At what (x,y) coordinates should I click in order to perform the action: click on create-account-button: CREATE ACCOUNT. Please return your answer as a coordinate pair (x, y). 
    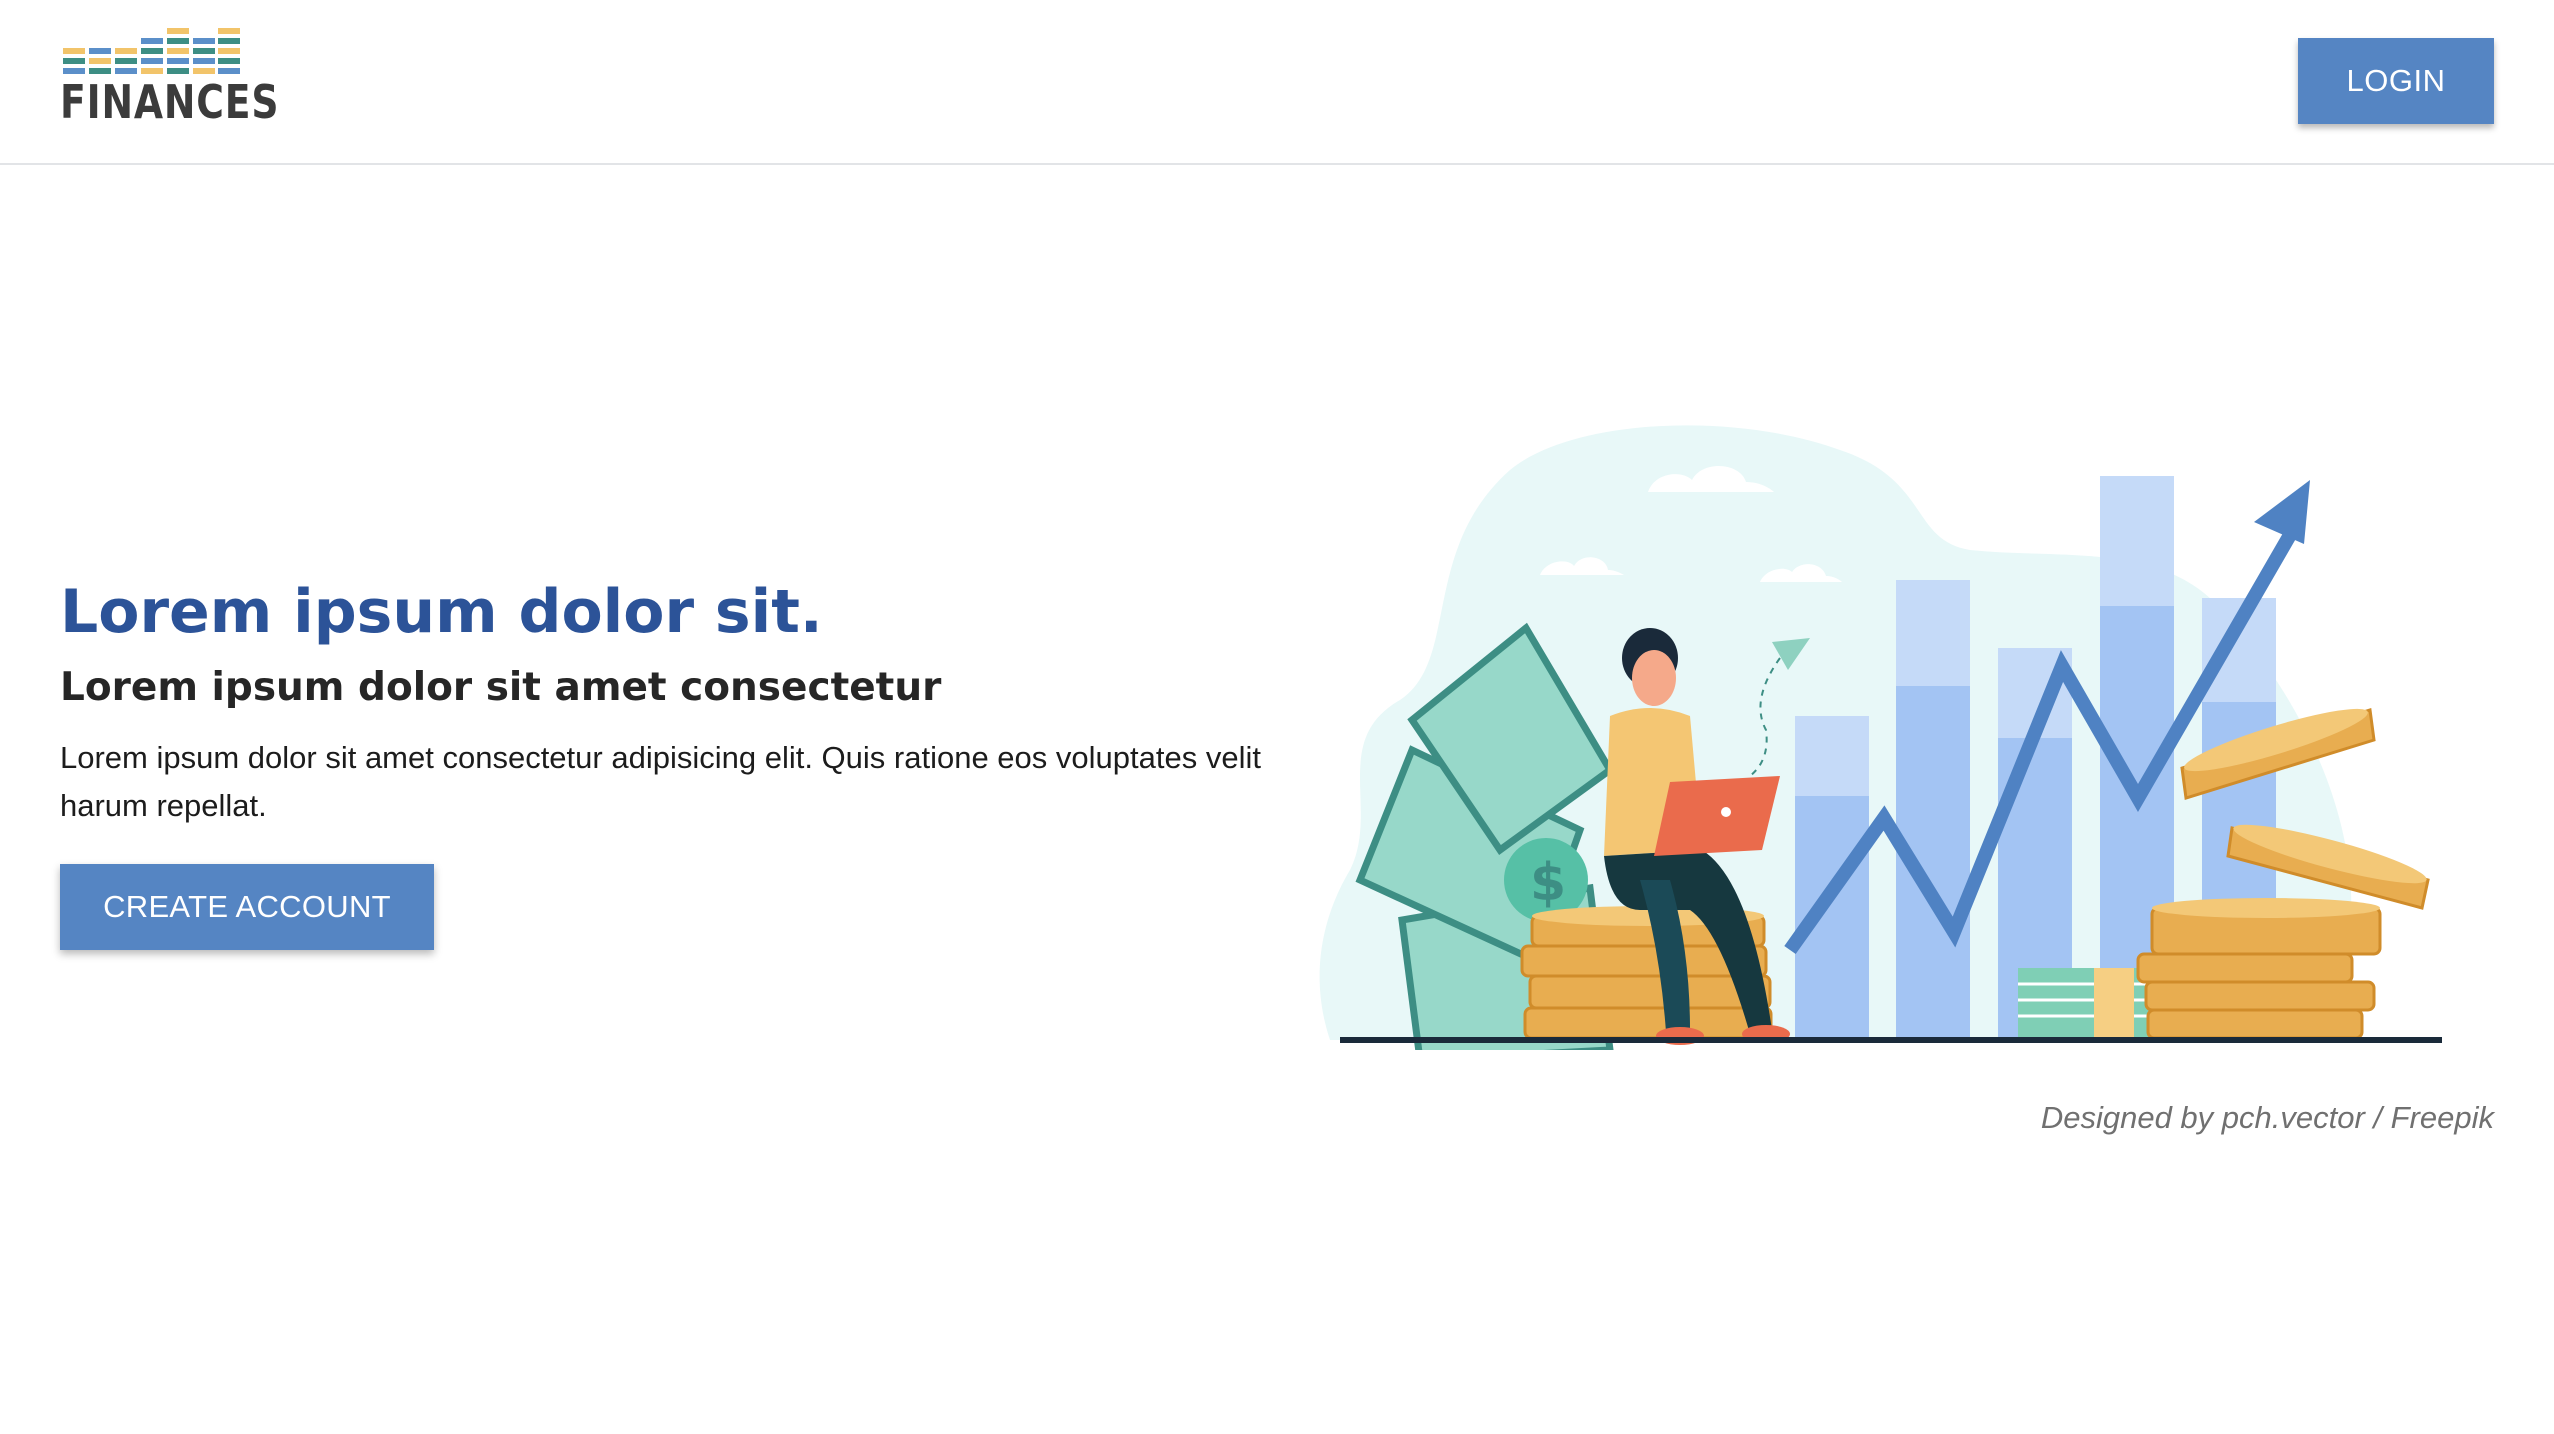
    Looking at the image, I should click on (247, 907).